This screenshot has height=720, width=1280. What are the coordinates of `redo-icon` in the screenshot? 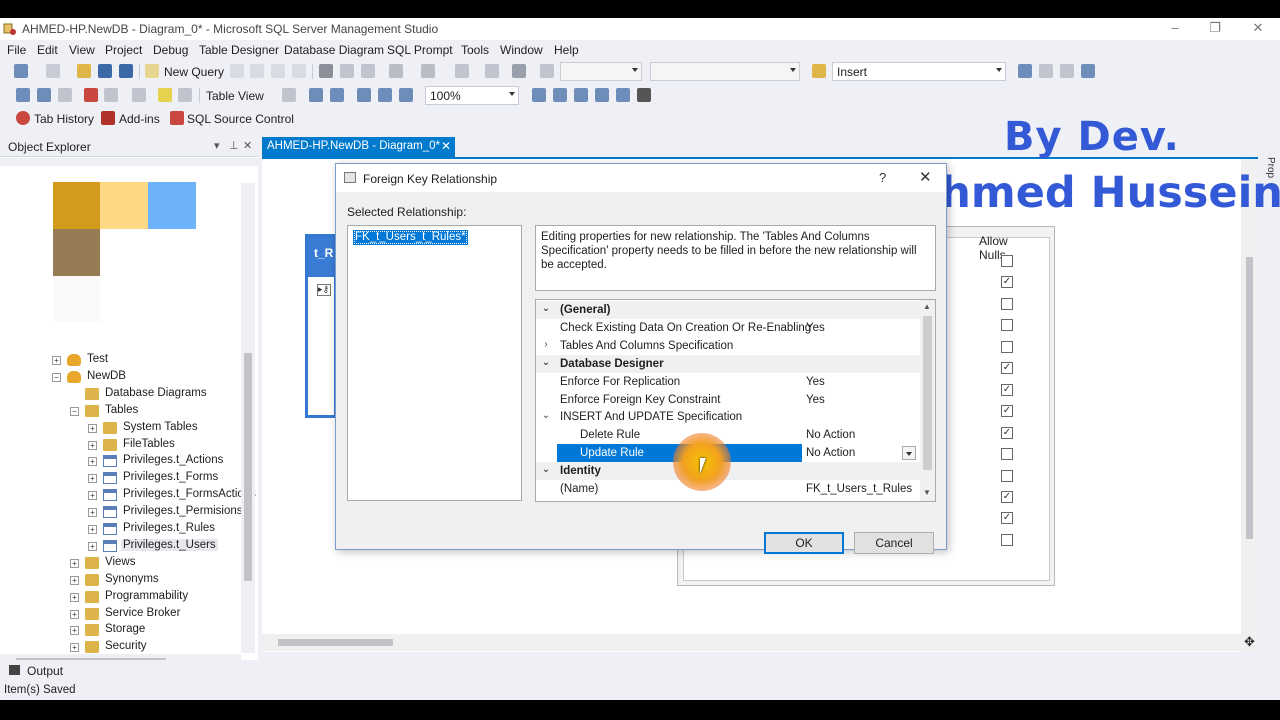 It's located at (428, 71).